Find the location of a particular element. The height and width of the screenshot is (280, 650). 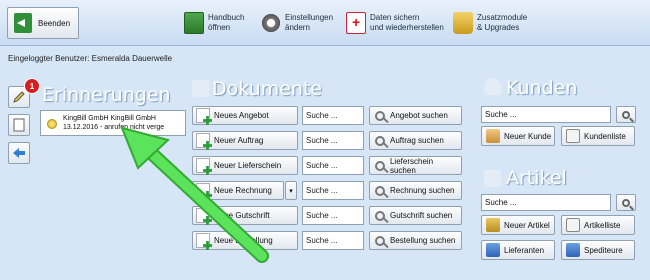

settings-button: Einstellungen ändern is located at coordinates (297, 23).